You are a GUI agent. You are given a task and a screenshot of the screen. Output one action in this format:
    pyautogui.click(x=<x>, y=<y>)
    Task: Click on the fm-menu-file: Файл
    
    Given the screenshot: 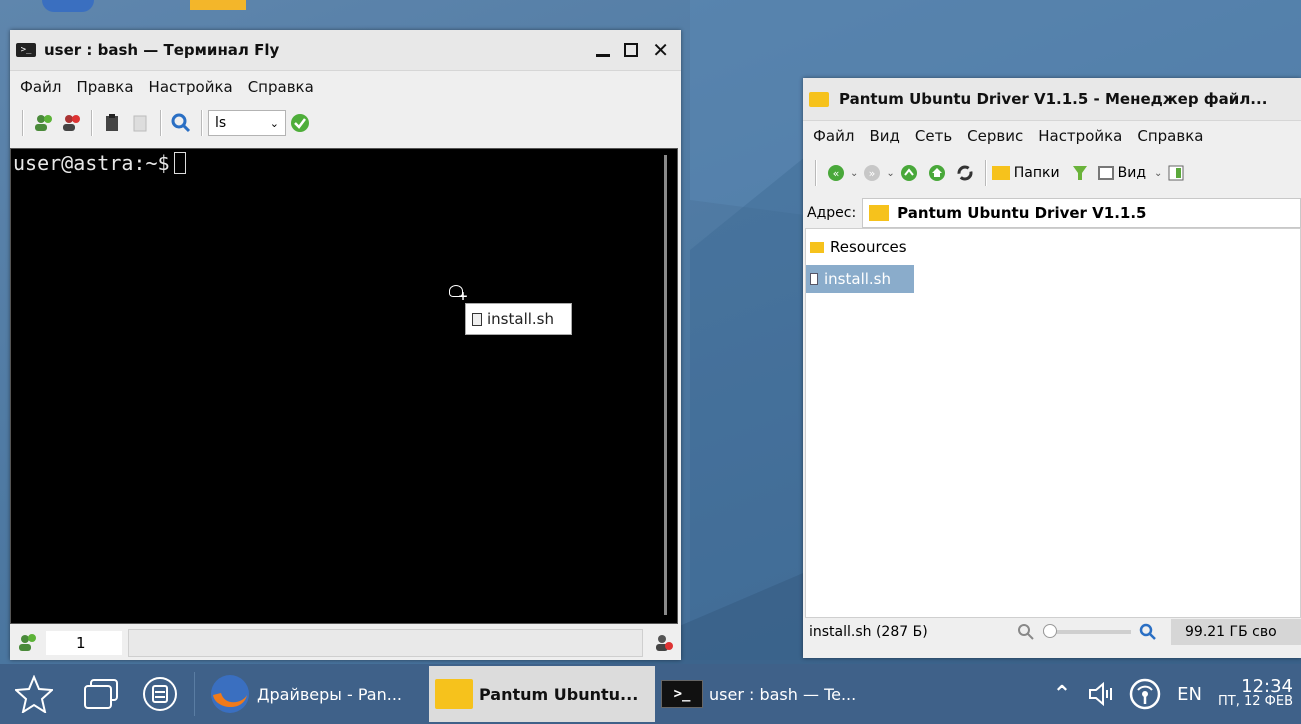 What is the action you would take?
    pyautogui.click(x=833, y=136)
    